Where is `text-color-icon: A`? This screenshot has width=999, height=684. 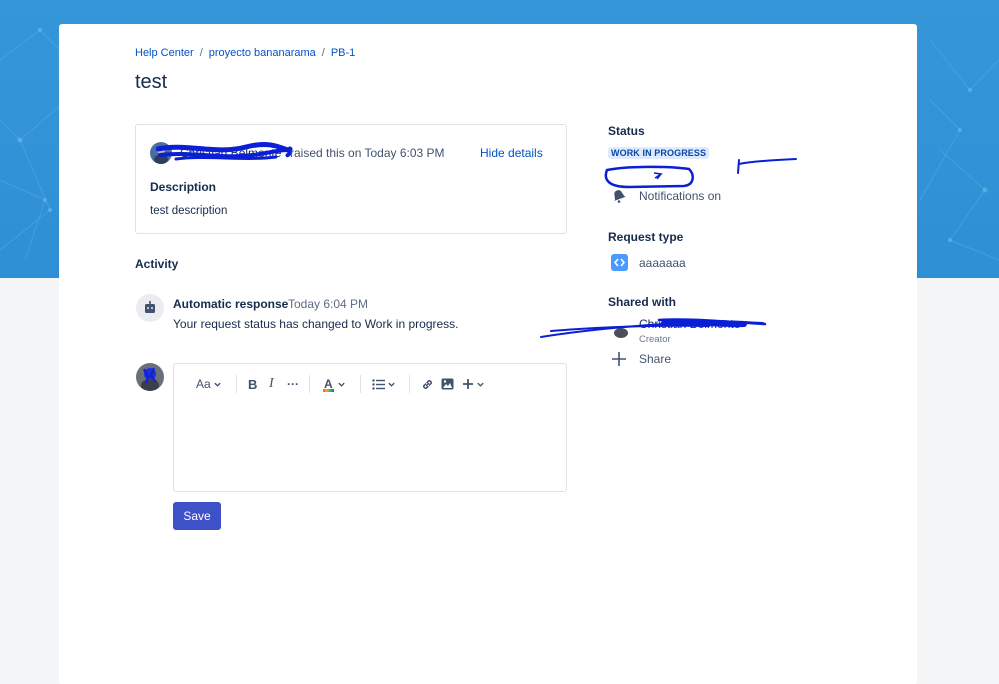
text-color-icon: A is located at coordinates (328, 384).